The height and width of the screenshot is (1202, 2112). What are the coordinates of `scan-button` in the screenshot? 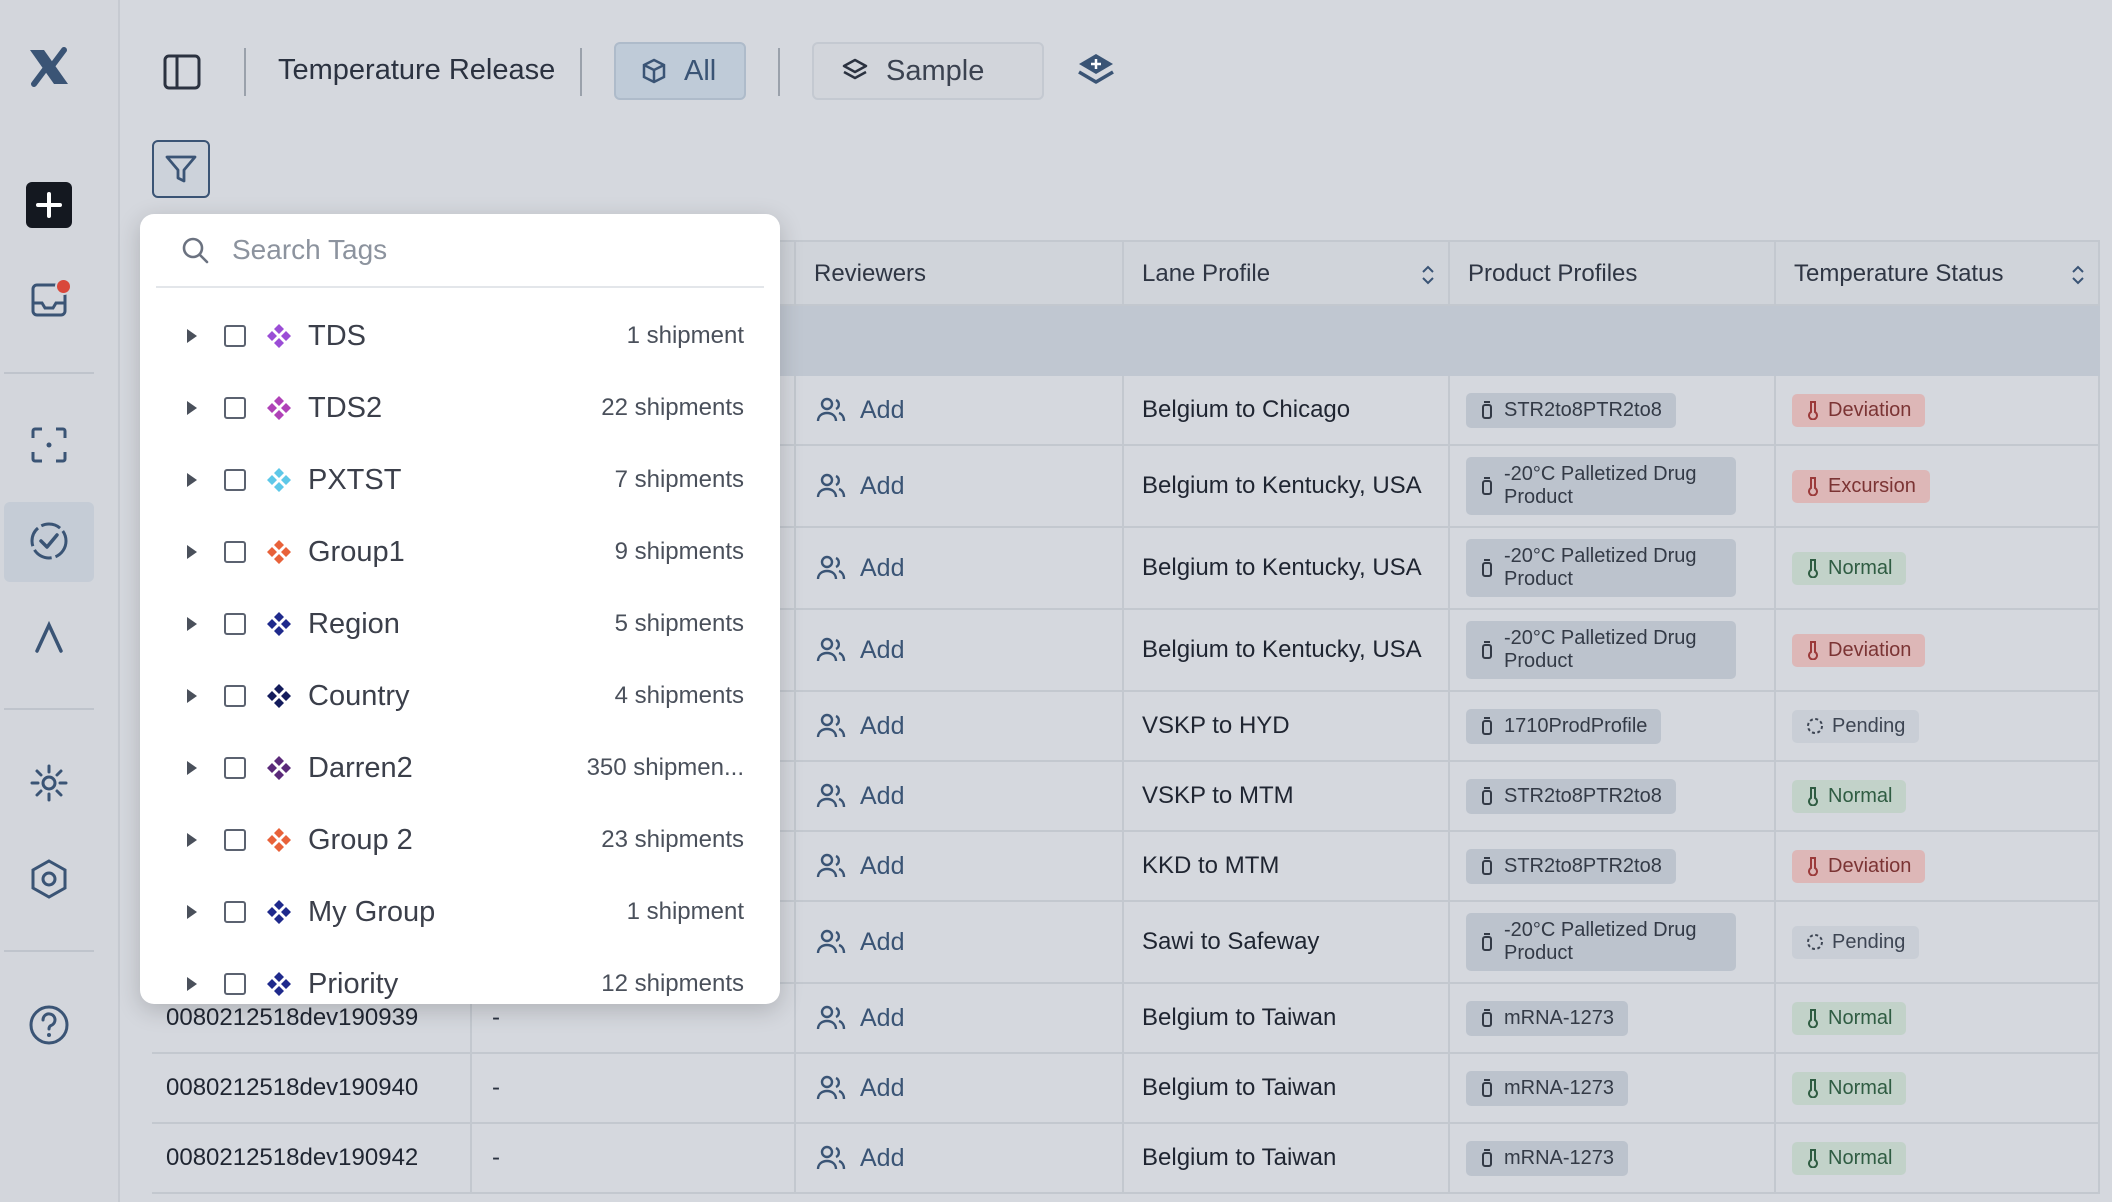 It's located at (49, 445).